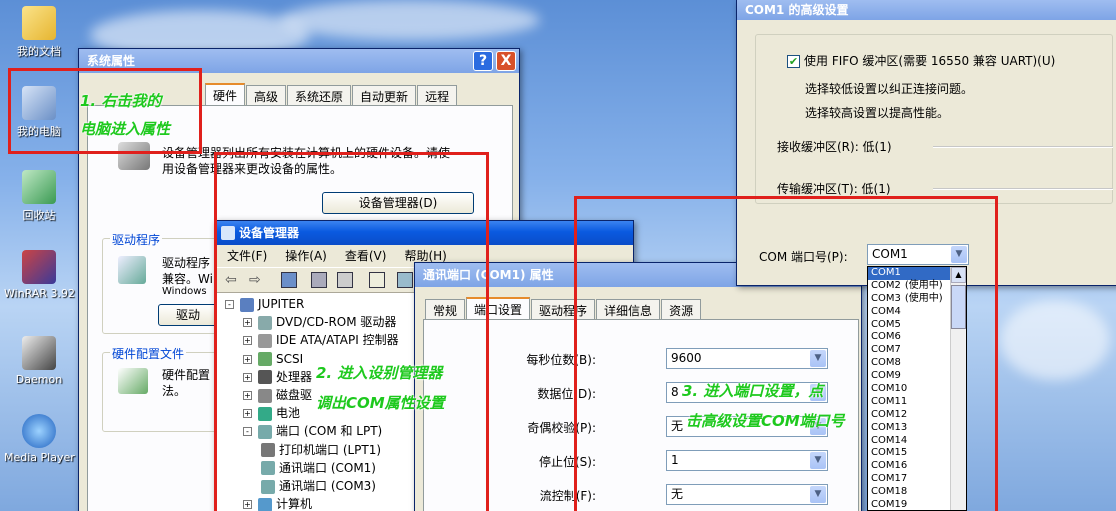  I want to click on receive-buffer-slider, so click(1023, 147).